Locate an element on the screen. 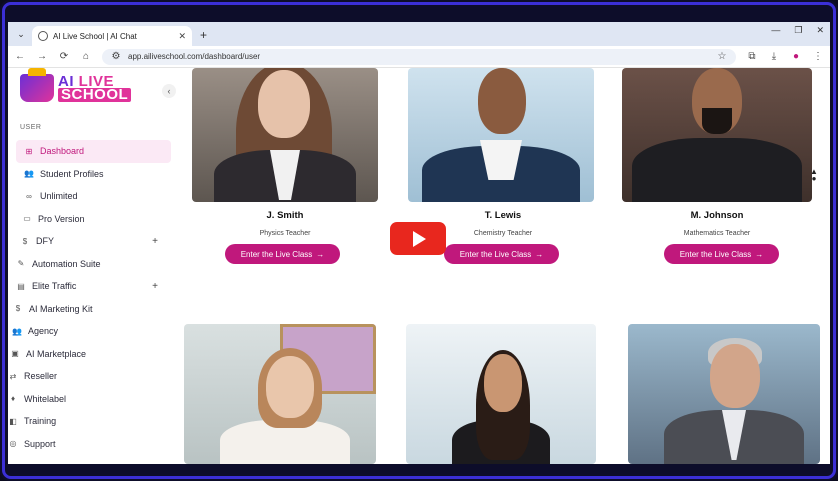  address-bar: ⚙ app.ailiveschool.com/dashboard/user ☆ is located at coordinates (419, 56).